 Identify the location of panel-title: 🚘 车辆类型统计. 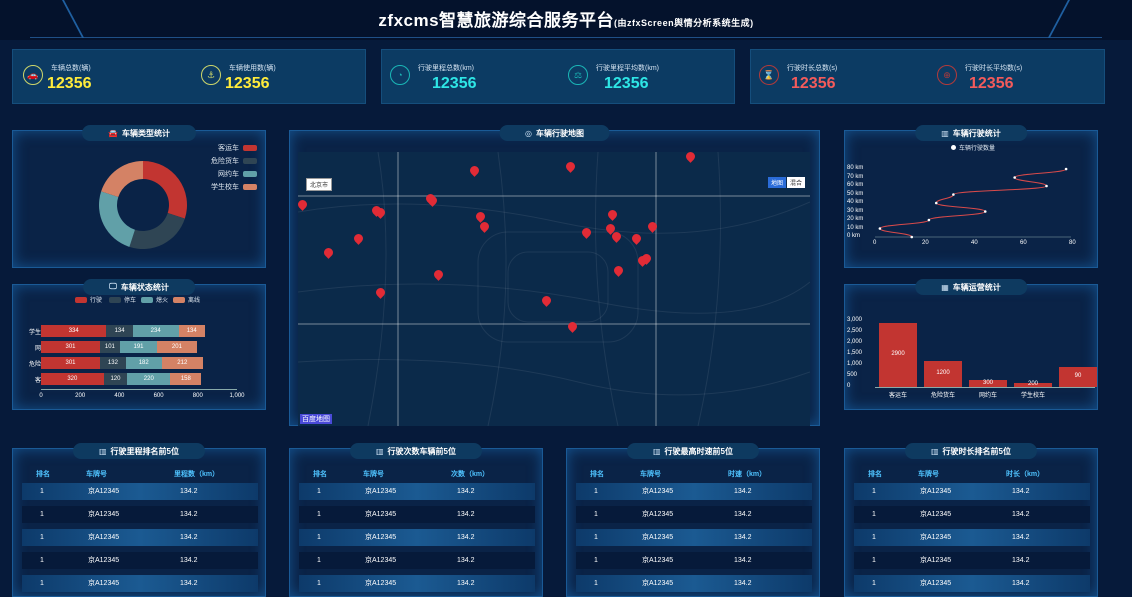
(139, 133).